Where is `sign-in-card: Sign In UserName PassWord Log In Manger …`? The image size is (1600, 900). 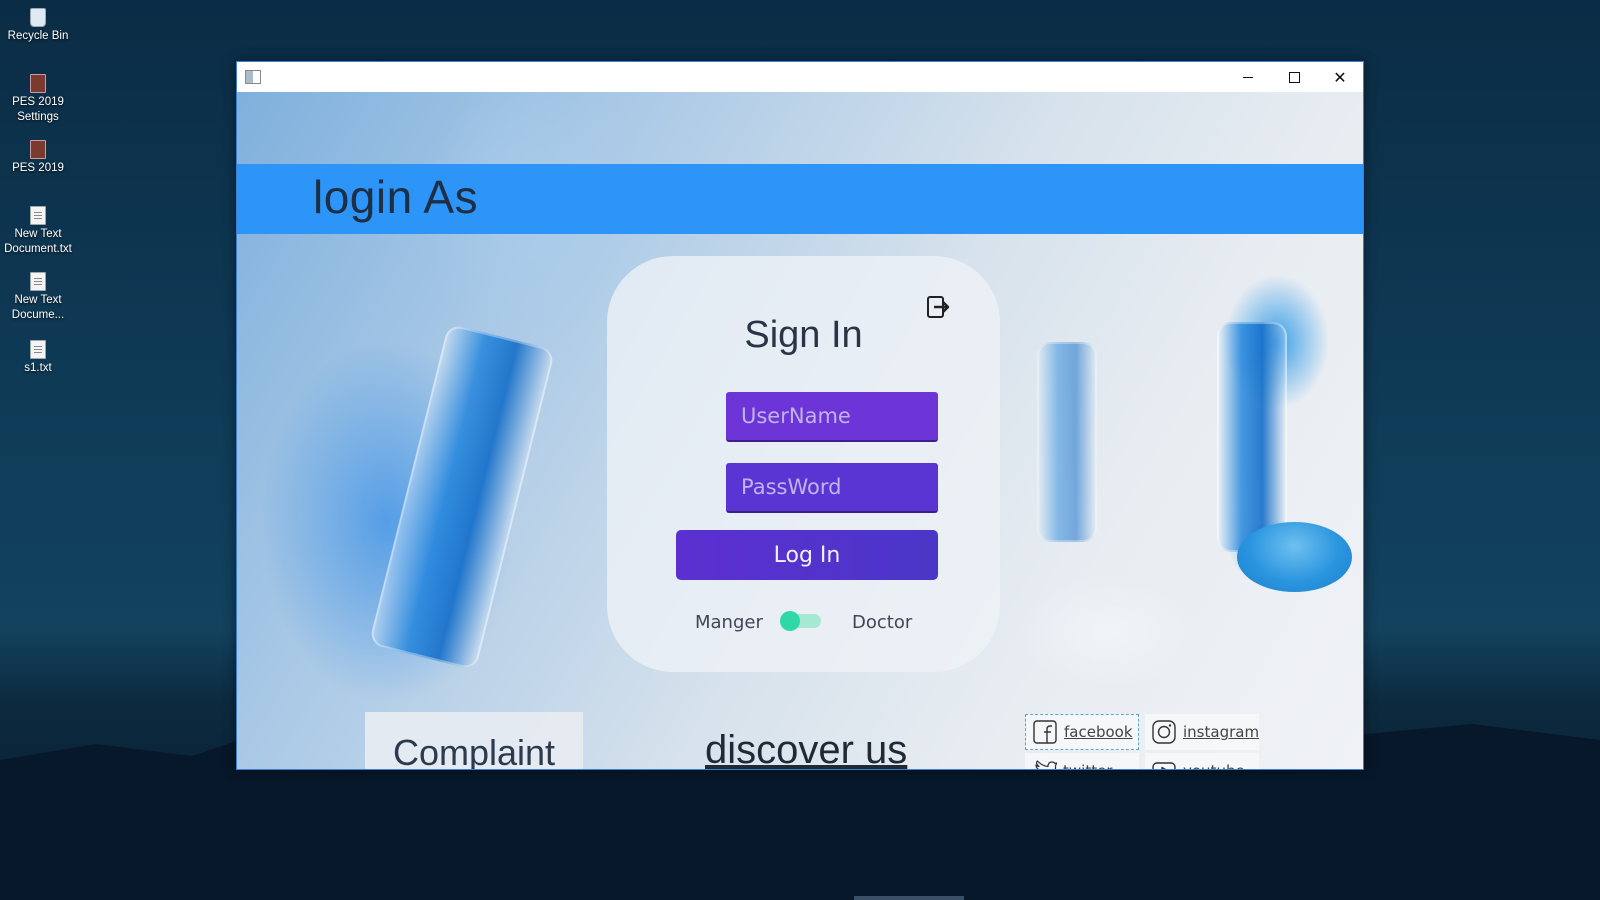
sign-in-card: Sign In UserName PassWord Log In Manger … is located at coordinates (803, 464).